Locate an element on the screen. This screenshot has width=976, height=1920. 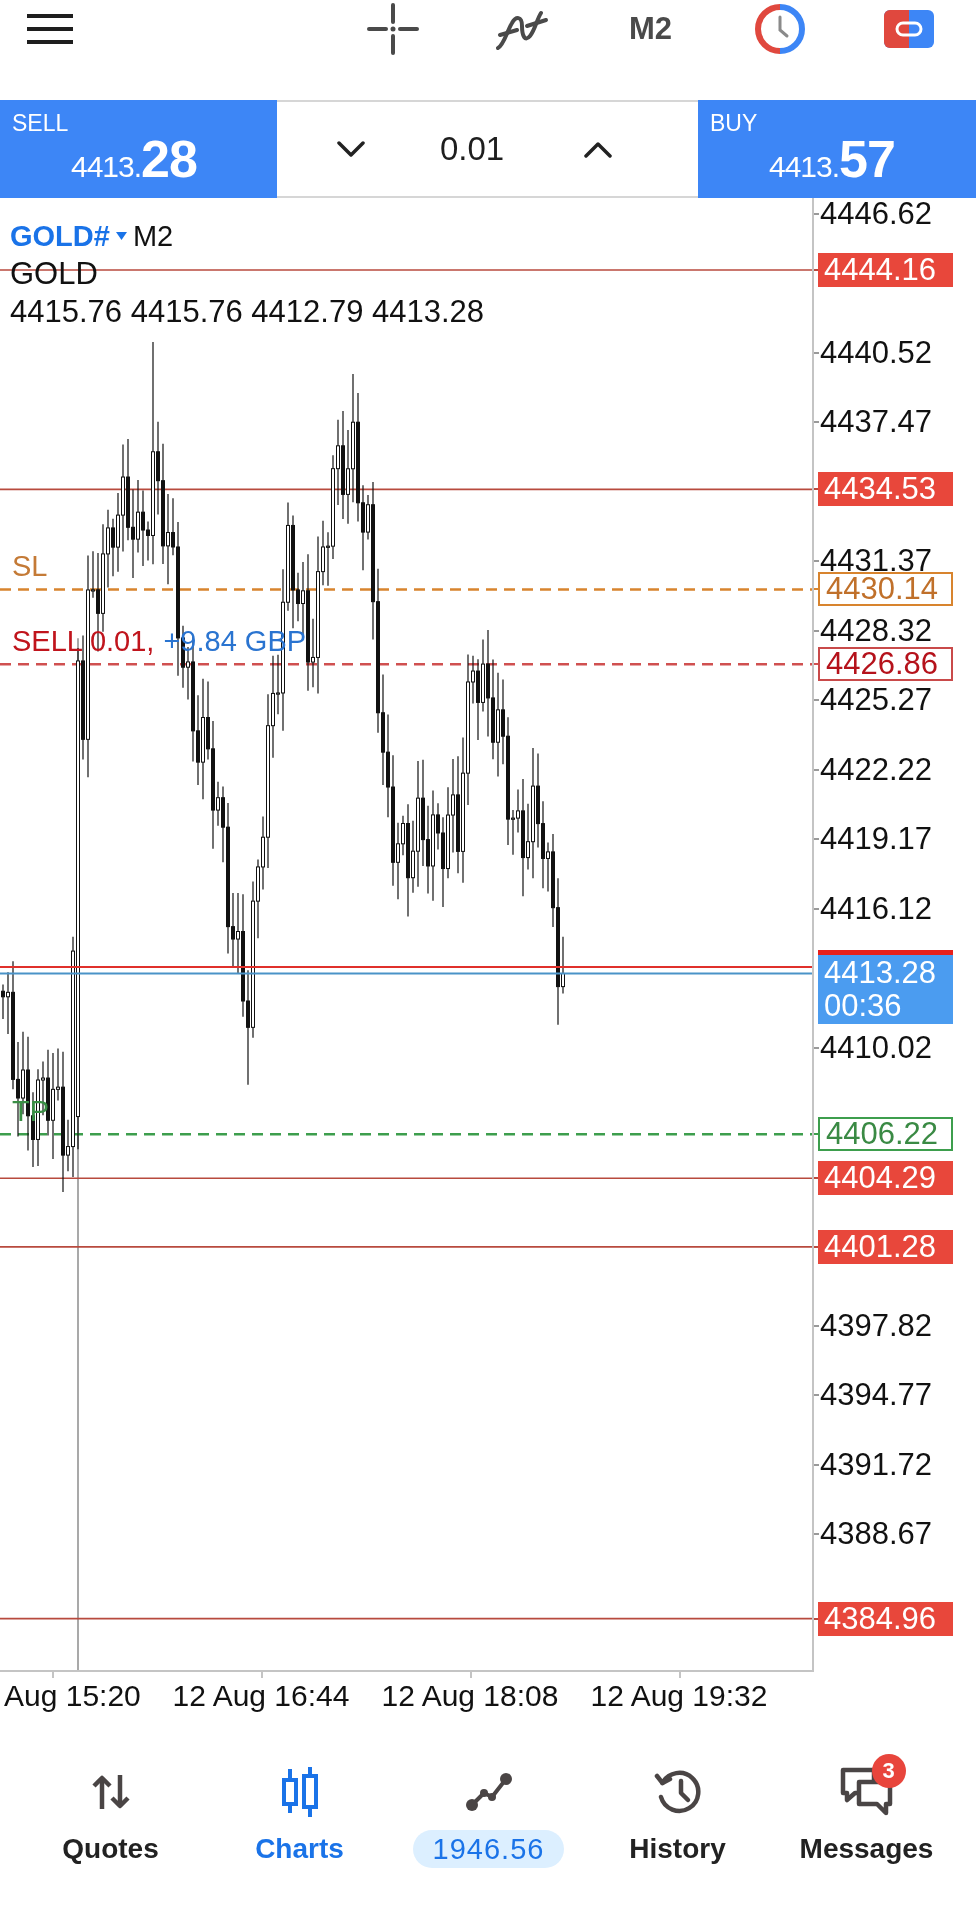
sell-button: SELL 4413.28 is located at coordinates (138, 149).